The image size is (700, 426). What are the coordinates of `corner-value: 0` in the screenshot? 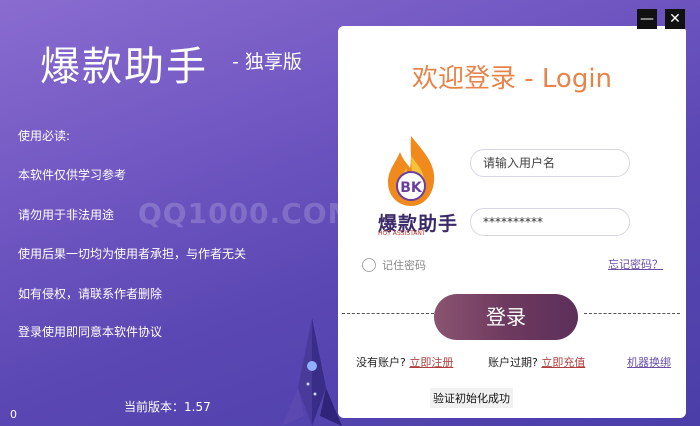 It's located at (13, 414).